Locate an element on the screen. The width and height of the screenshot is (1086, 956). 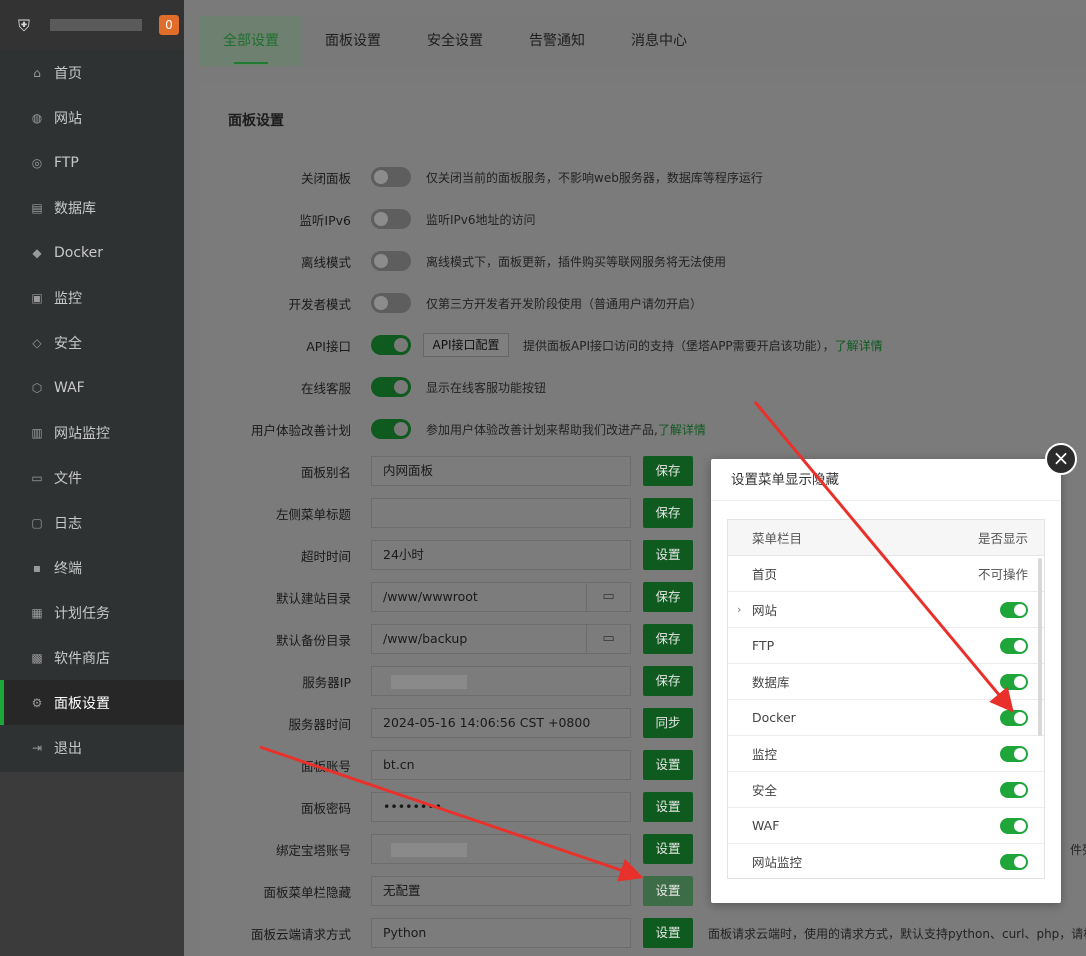
tab-2: 安全设置 is located at coordinates (455, 41).